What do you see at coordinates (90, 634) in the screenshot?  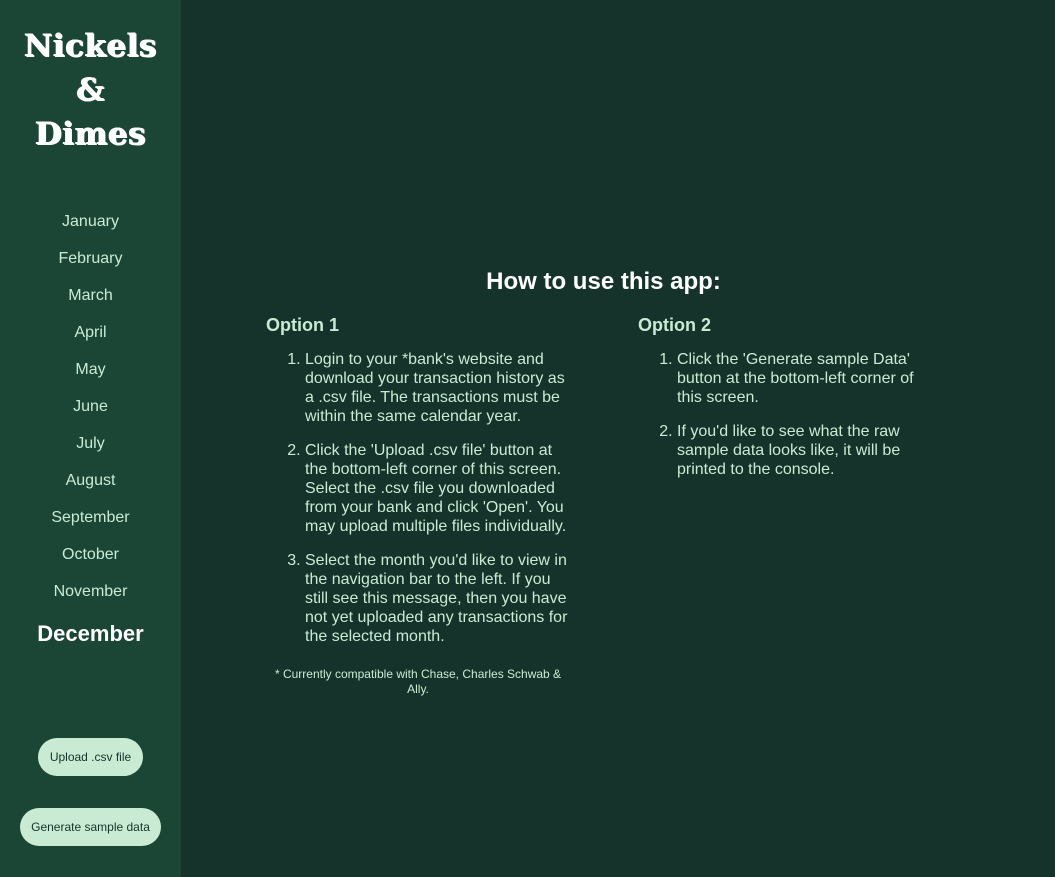 I see `month-december: December` at bounding box center [90, 634].